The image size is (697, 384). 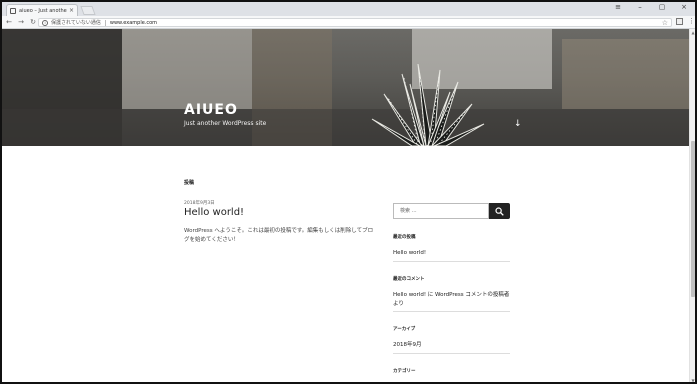 What do you see at coordinates (225, 123) in the screenshot?
I see `site-tagline: Just another WordPress site` at bounding box center [225, 123].